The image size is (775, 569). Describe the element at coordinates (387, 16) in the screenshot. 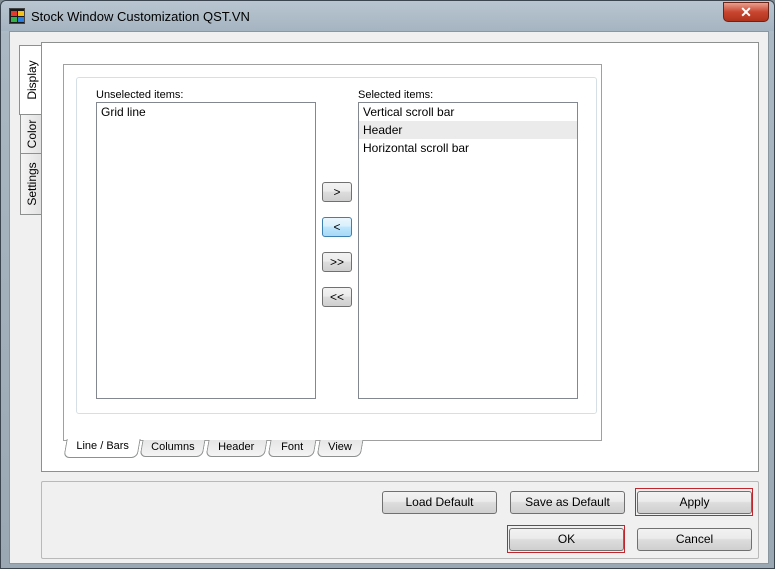

I see `title-bar: Stock Window Customization QST.VN ✕` at that location.